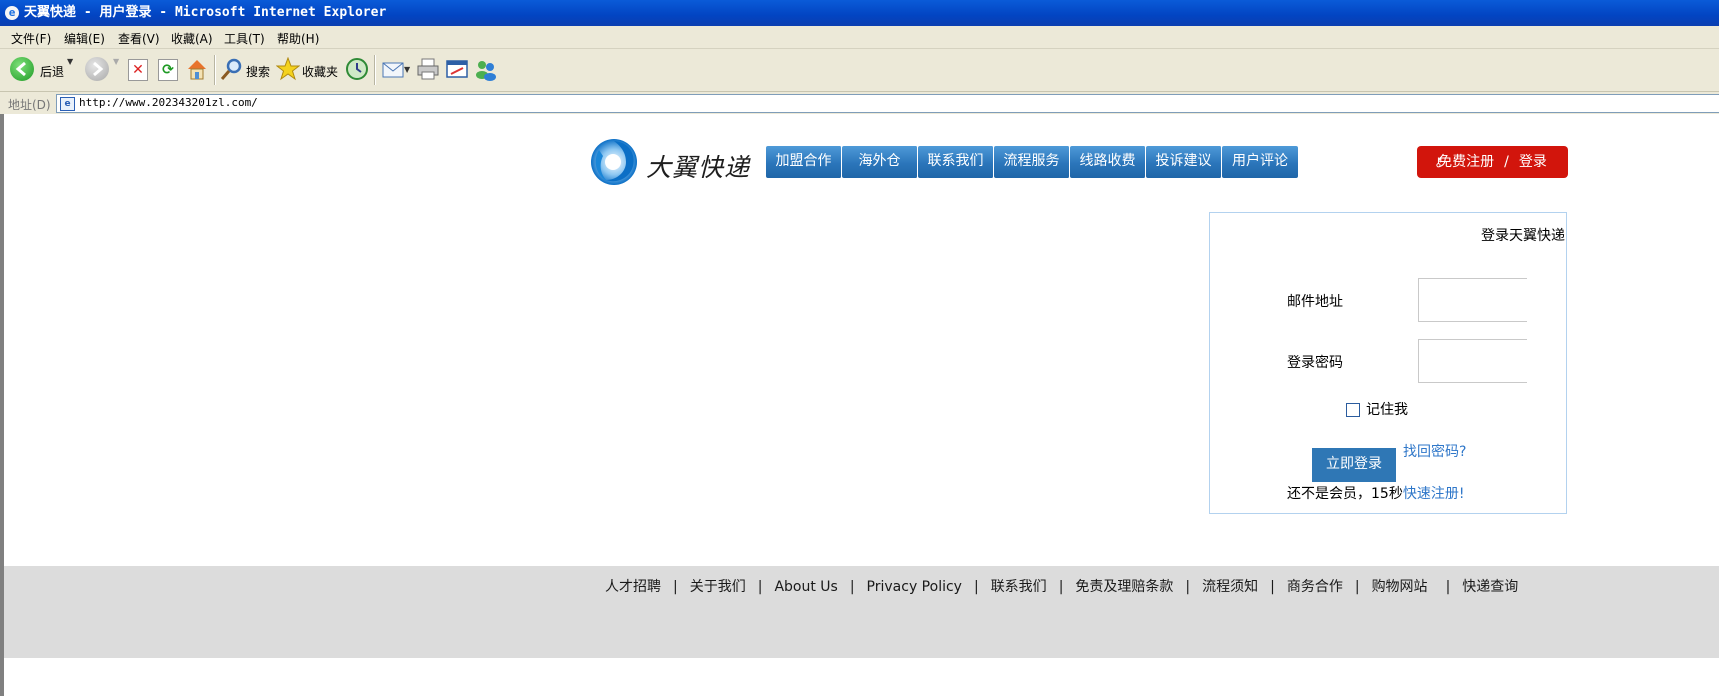  I want to click on address-label: 地址(D), so click(29, 105).